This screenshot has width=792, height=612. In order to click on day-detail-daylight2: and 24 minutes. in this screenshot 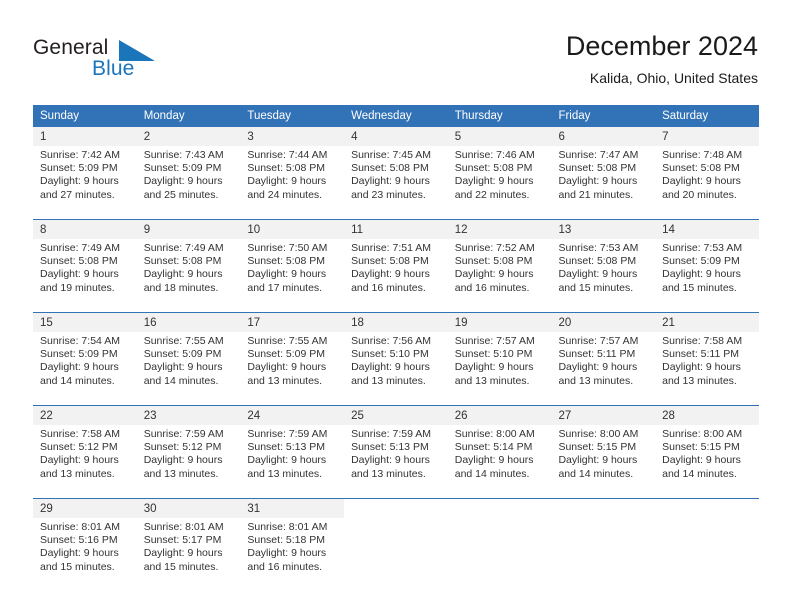, I will do `click(285, 194)`.